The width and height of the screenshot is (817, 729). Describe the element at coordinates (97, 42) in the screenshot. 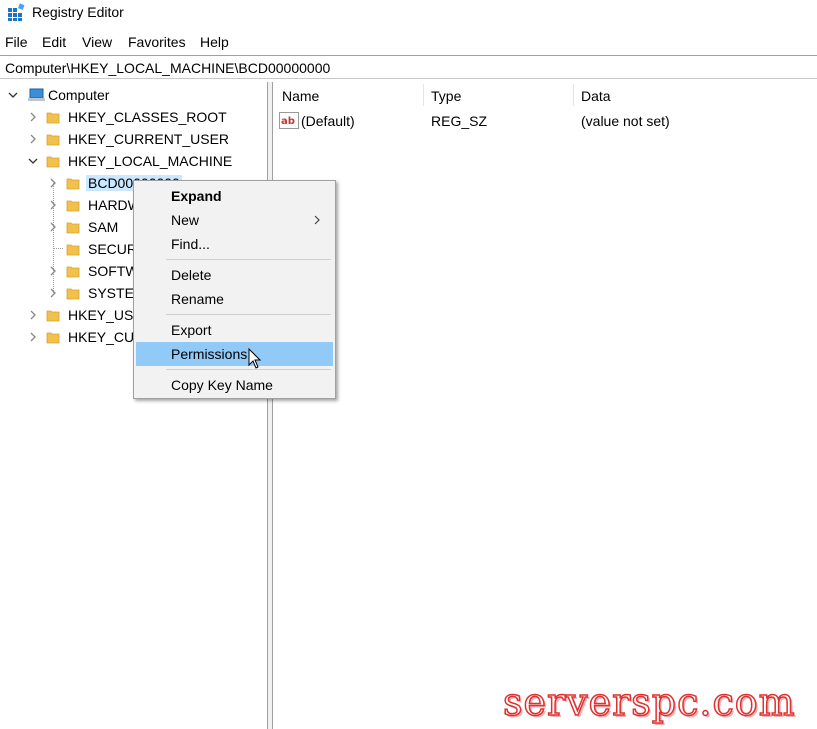

I see `menu-view: View` at that location.